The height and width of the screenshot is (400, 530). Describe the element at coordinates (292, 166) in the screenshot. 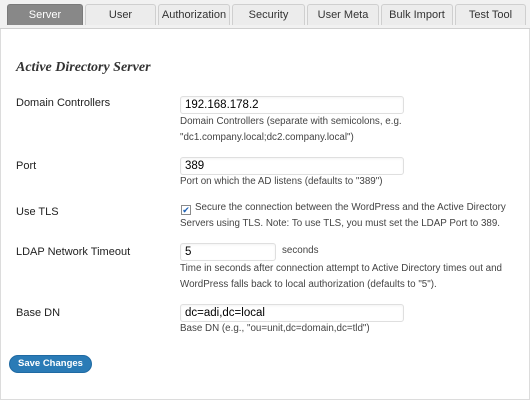

I see `port-input` at that location.